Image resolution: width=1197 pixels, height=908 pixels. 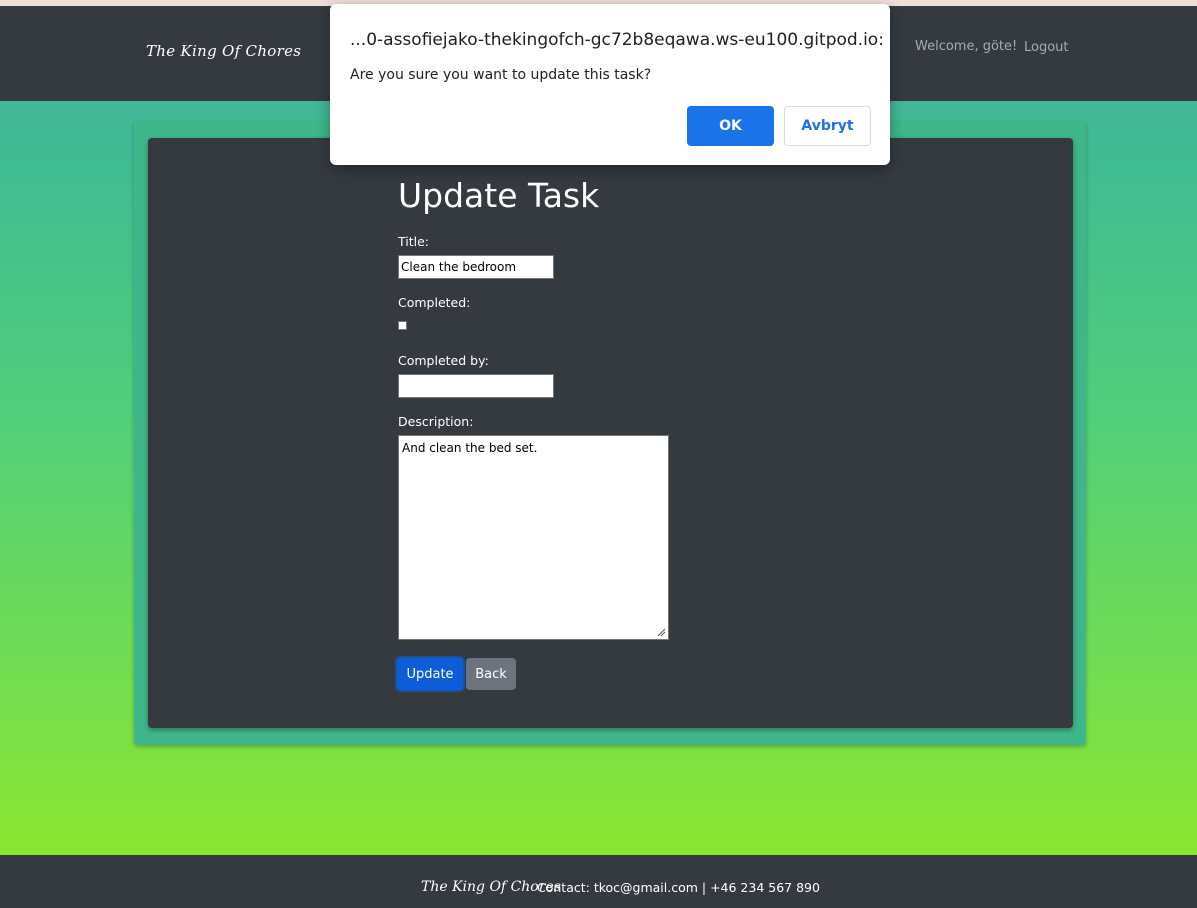 What do you see at coordinates (730, 126) in the screenshot?
I see `dialog-ok-button: OK` at bounding box center [730, 126].